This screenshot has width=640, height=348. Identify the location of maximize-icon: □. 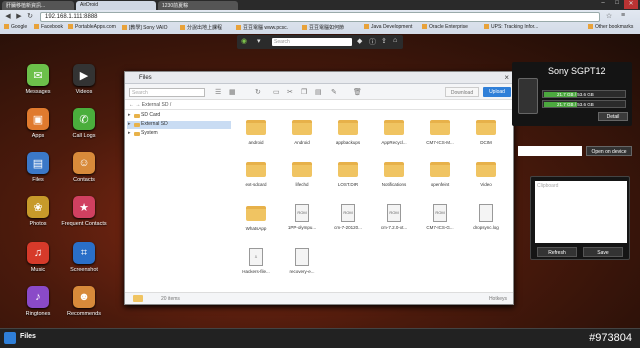
(617, 4).